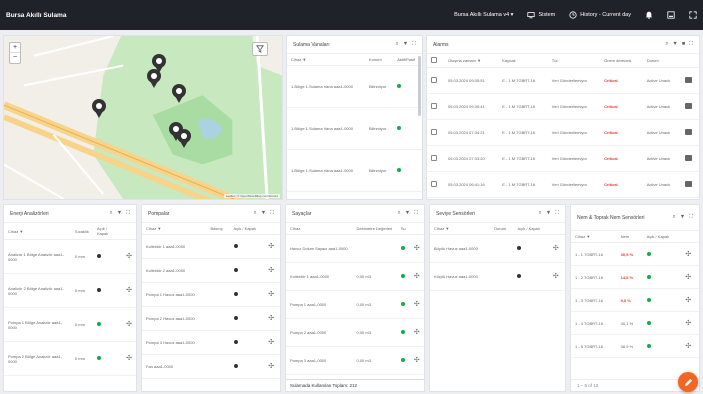 The image size is (703, 394). What do you see at coordinates (629, 237) in the screenshot?
I see `column-header: Nem` at bounding box center [629, 237].